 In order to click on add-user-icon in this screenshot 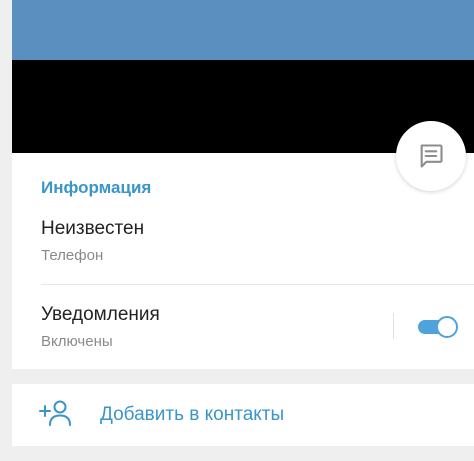, I will do `click(55, 413)`.